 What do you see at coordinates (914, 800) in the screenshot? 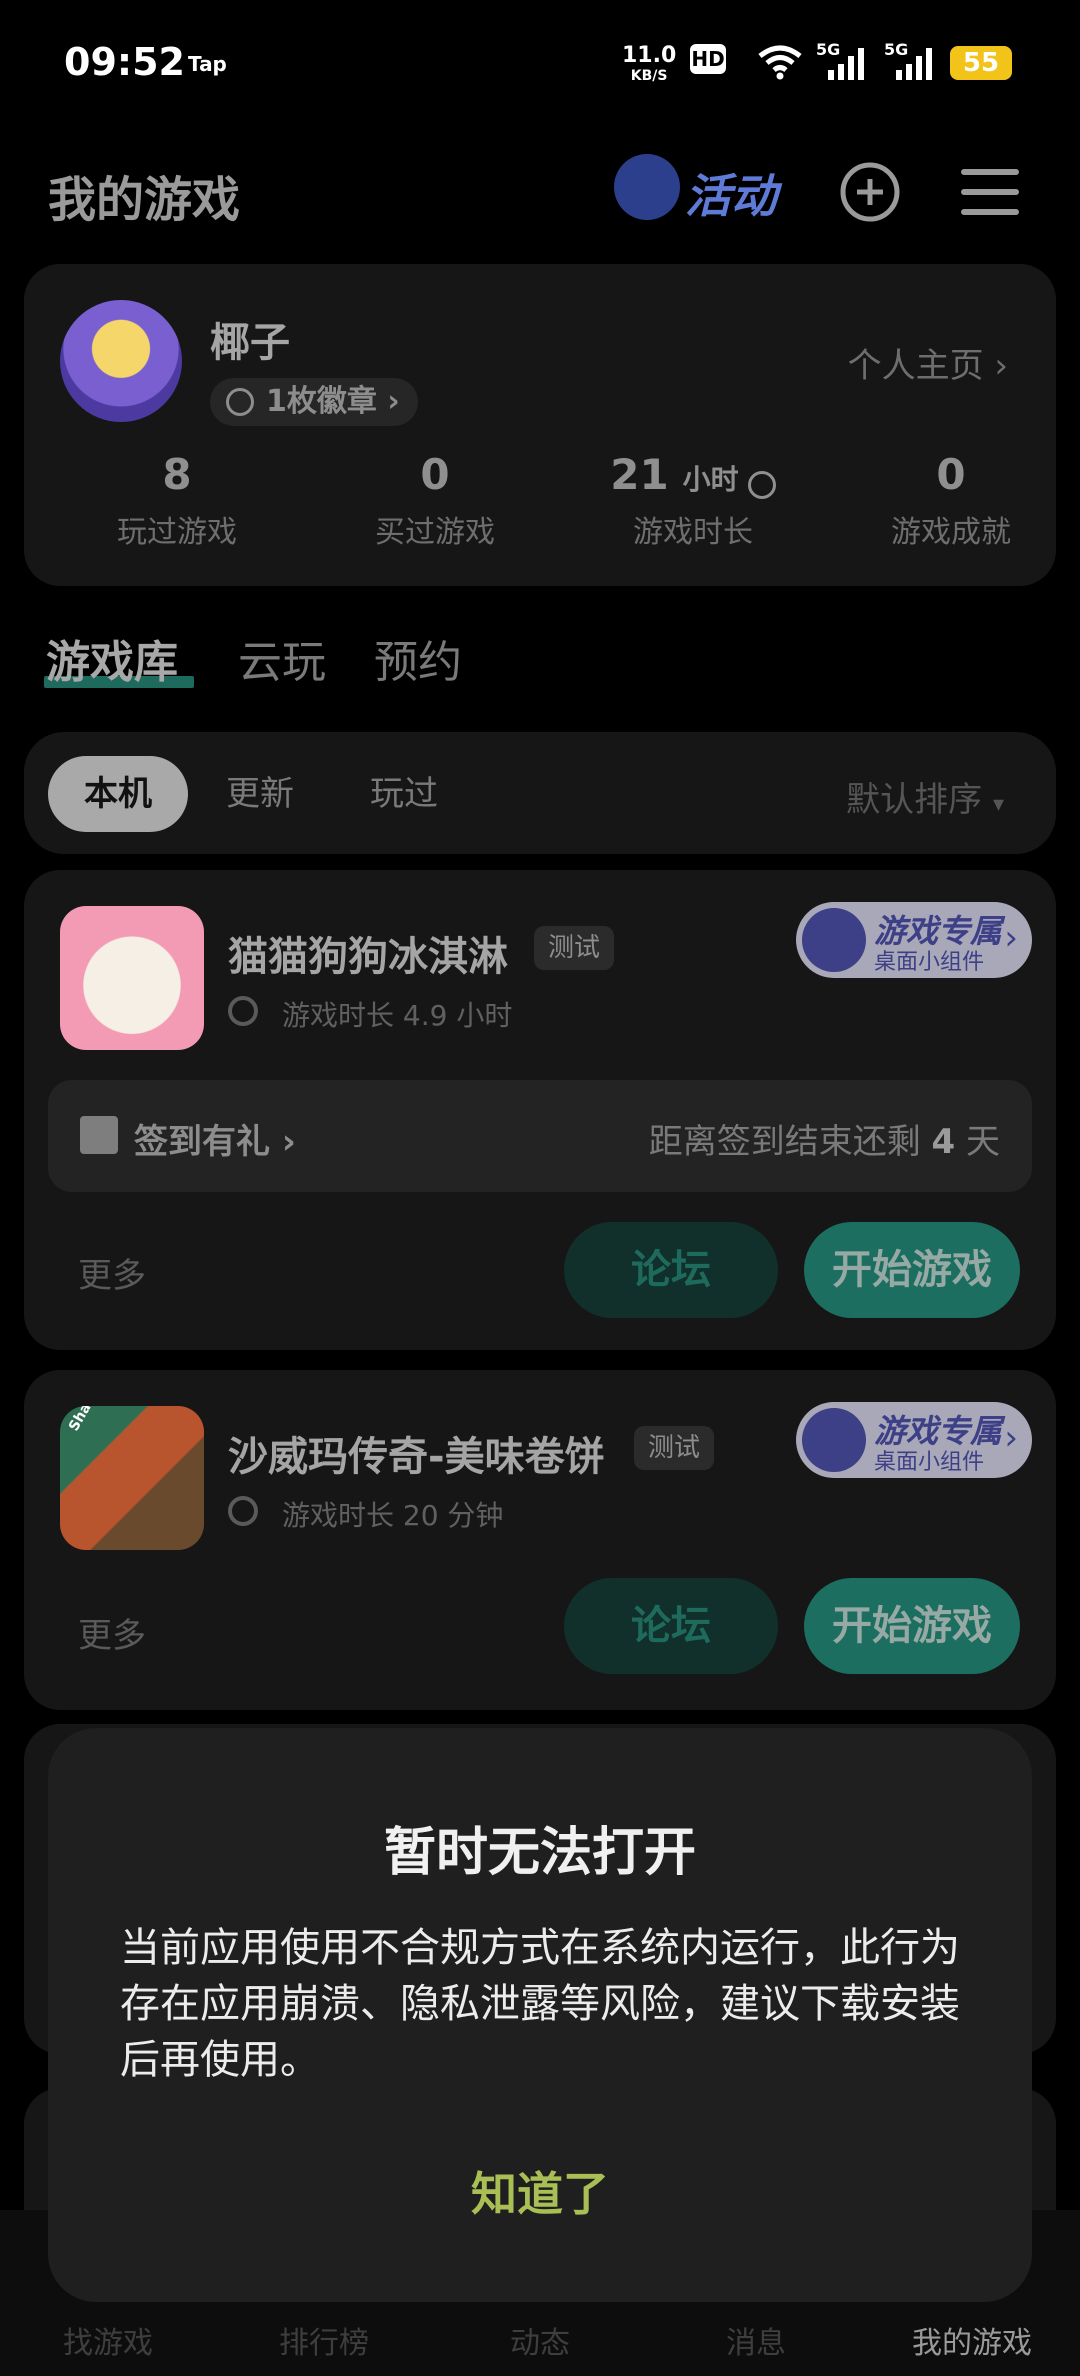
I see `sort-label: 默认排序` at bounding box center [914, 800].